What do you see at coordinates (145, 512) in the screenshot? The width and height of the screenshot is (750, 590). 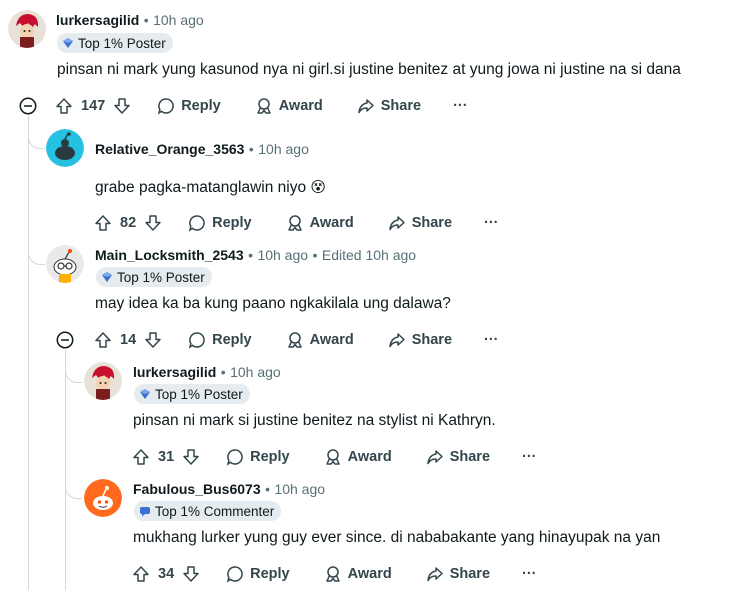 I see `top-commenter-icon` at bounding box center [145, 512].